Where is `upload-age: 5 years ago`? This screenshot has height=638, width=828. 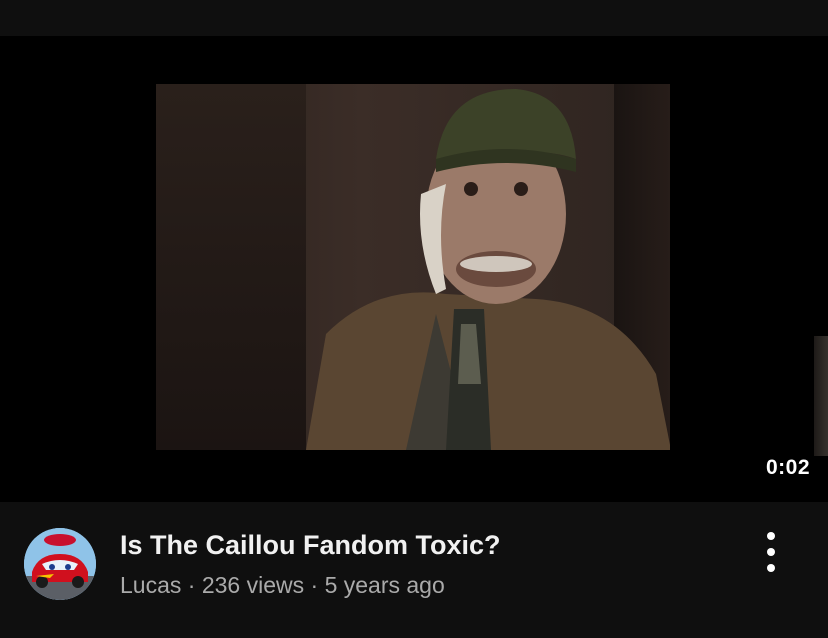 upload-age: 5 years ago is located at coordinates (384, 585).